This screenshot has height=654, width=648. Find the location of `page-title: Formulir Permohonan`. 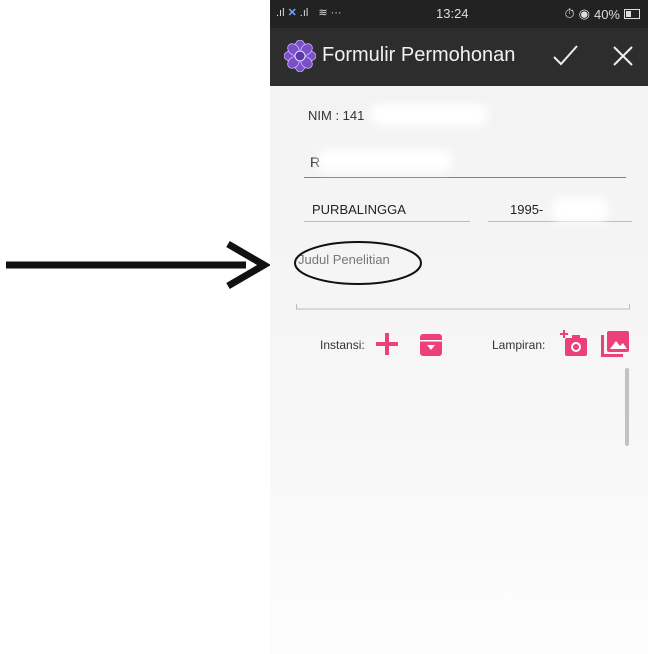

page-title: Formulir Permohonan is located at coordinates (419, 55).